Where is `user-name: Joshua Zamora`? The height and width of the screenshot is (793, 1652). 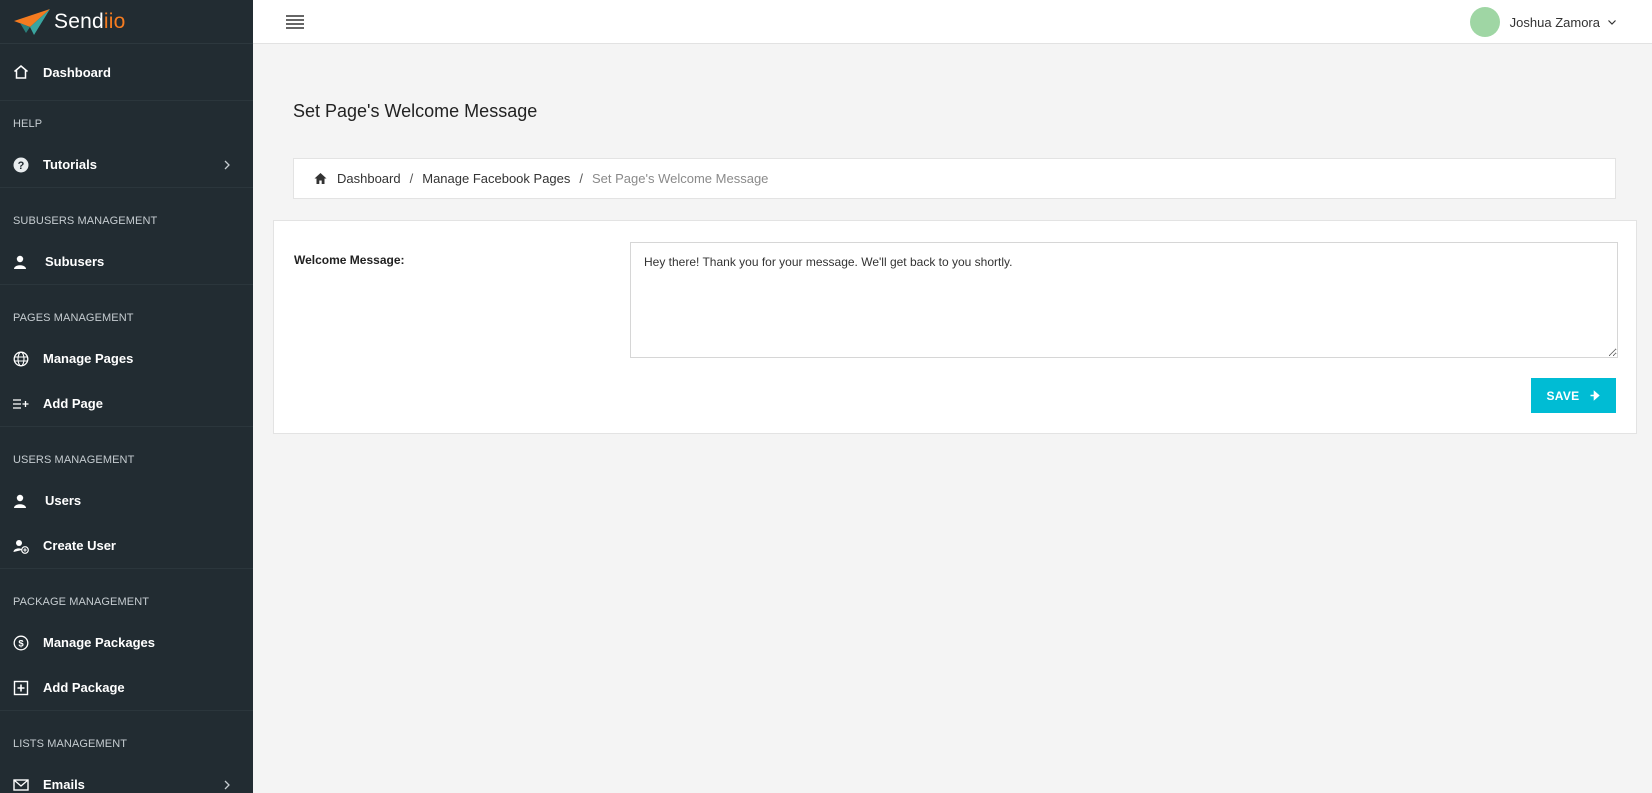
user-name: Joshua Zamora is located at coordinates (1554, 22).